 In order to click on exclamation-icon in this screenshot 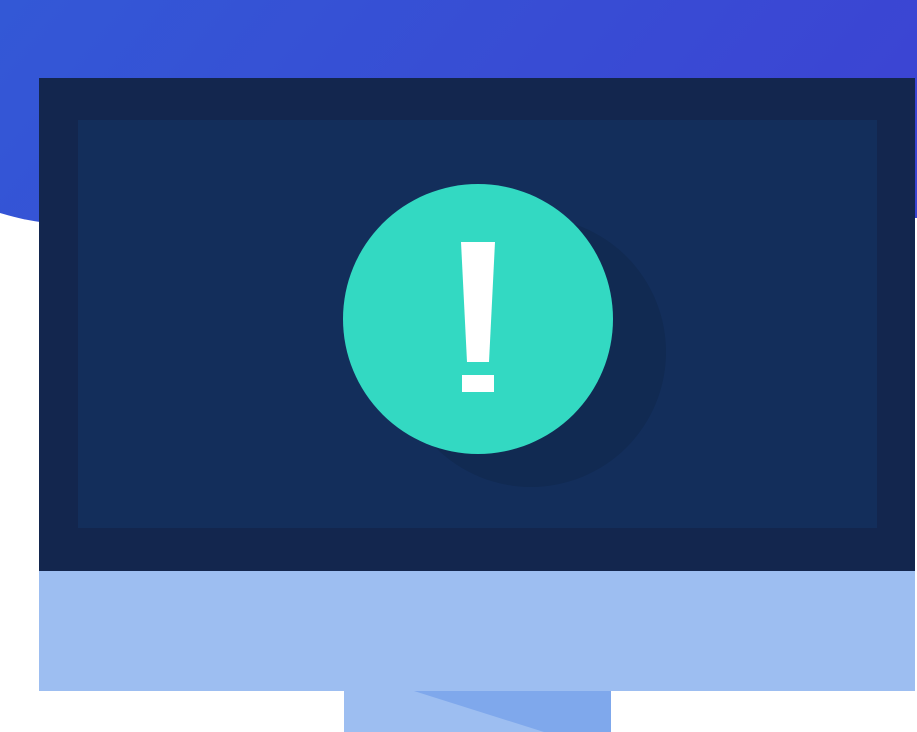, I will do `click(478, 317)`.